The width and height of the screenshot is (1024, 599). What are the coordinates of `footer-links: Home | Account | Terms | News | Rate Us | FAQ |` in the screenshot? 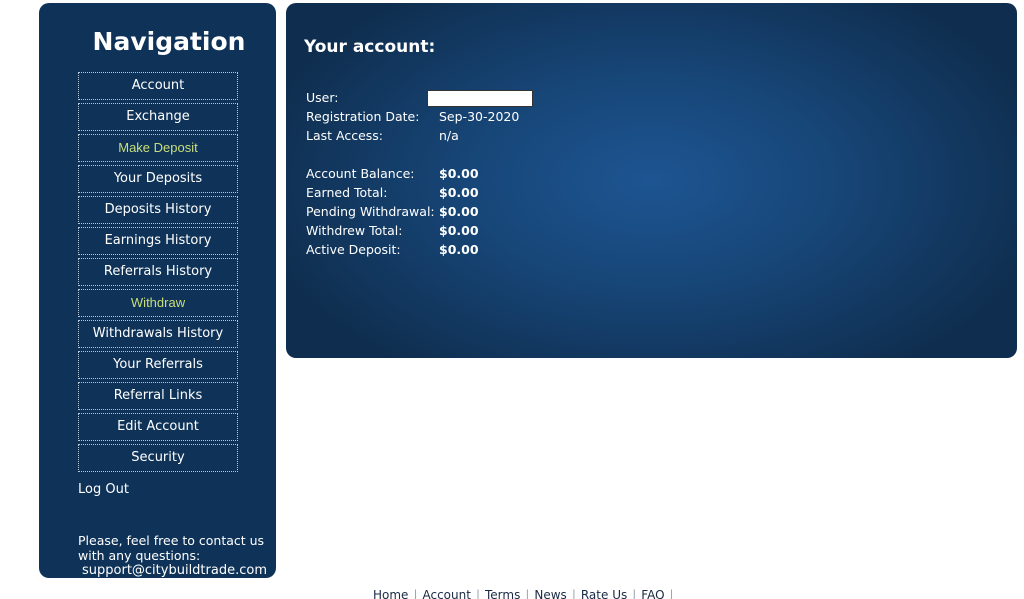 It's located at (526, 593).